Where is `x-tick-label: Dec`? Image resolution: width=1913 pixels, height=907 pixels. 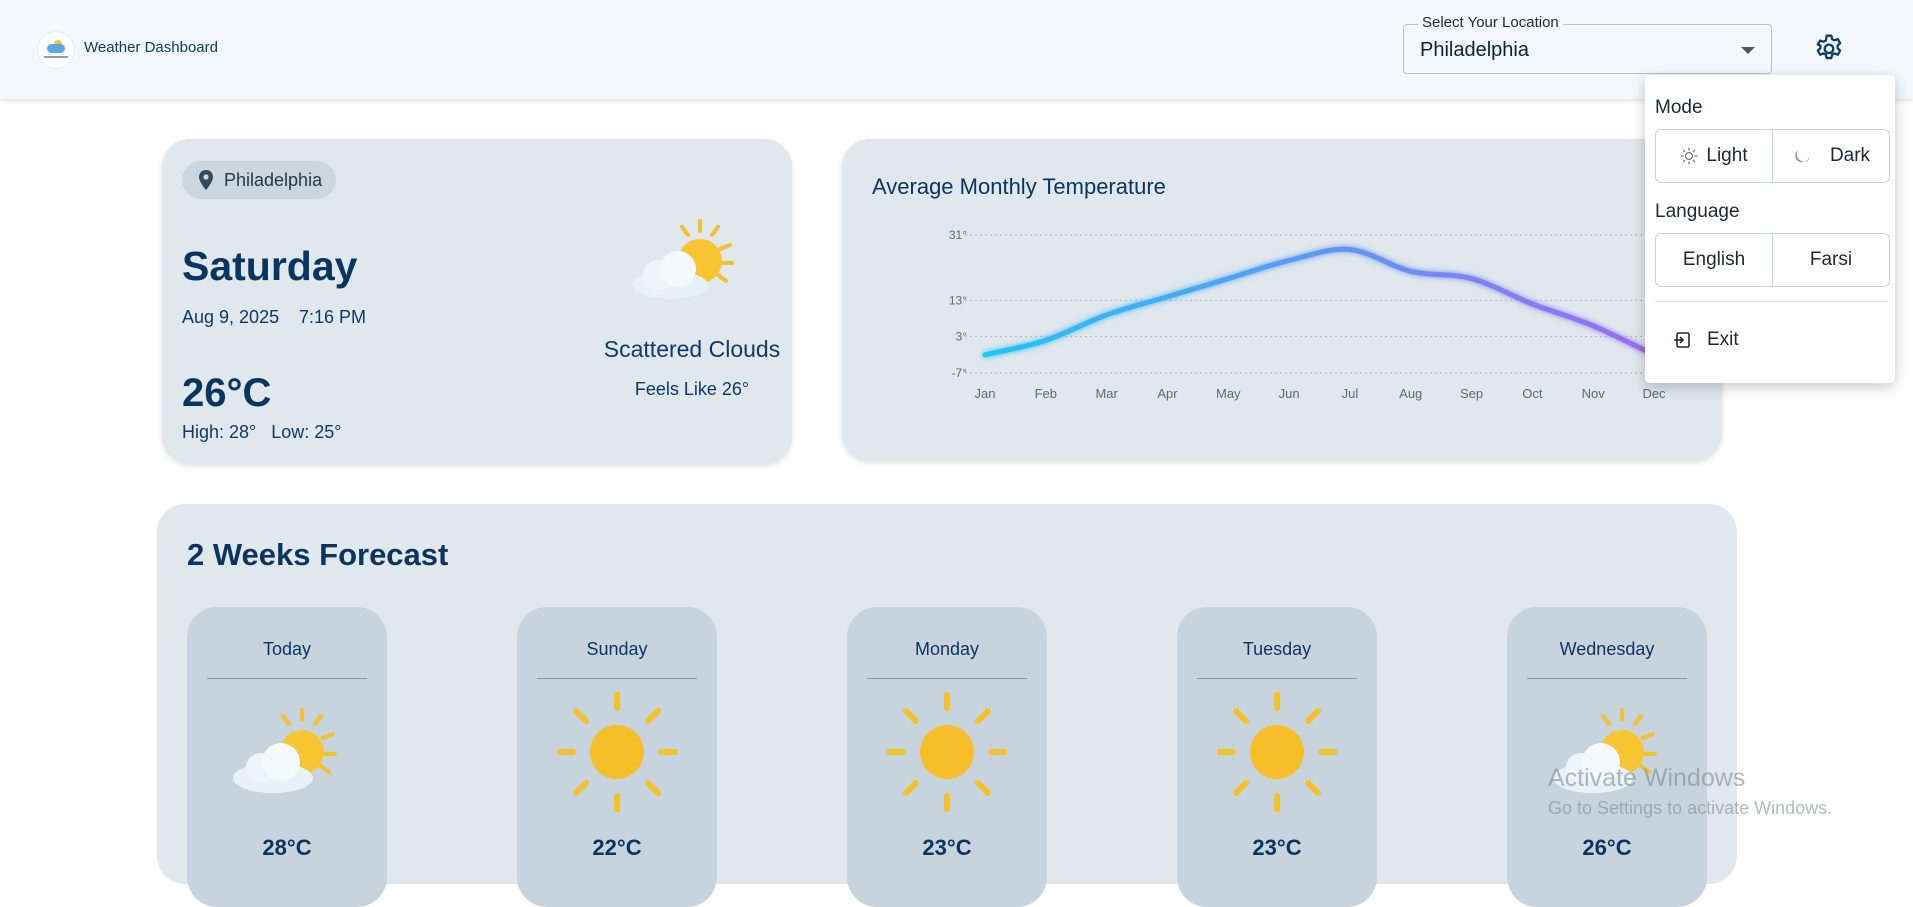
x-tick-label: Dec is located at coordinates (1654, 393).